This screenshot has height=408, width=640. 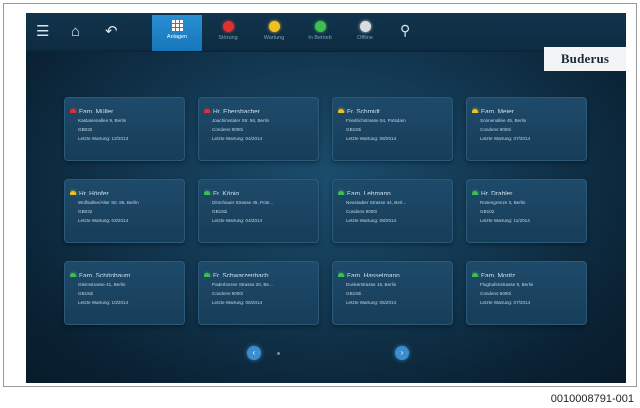 What do you see at coordinates (103, 138) in the screenshot?
I see `last-maintenance: Letzte Wartung: 12/2013` at bounding box center [103, 138].